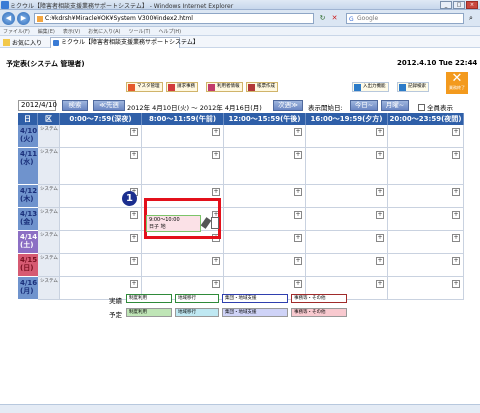 The width and height of the screenshot is (480, 413). What do you see at coordinates (471, 18) in the screenshot?
I see `search-icon: ⌕` at bounding box center [471, 18].